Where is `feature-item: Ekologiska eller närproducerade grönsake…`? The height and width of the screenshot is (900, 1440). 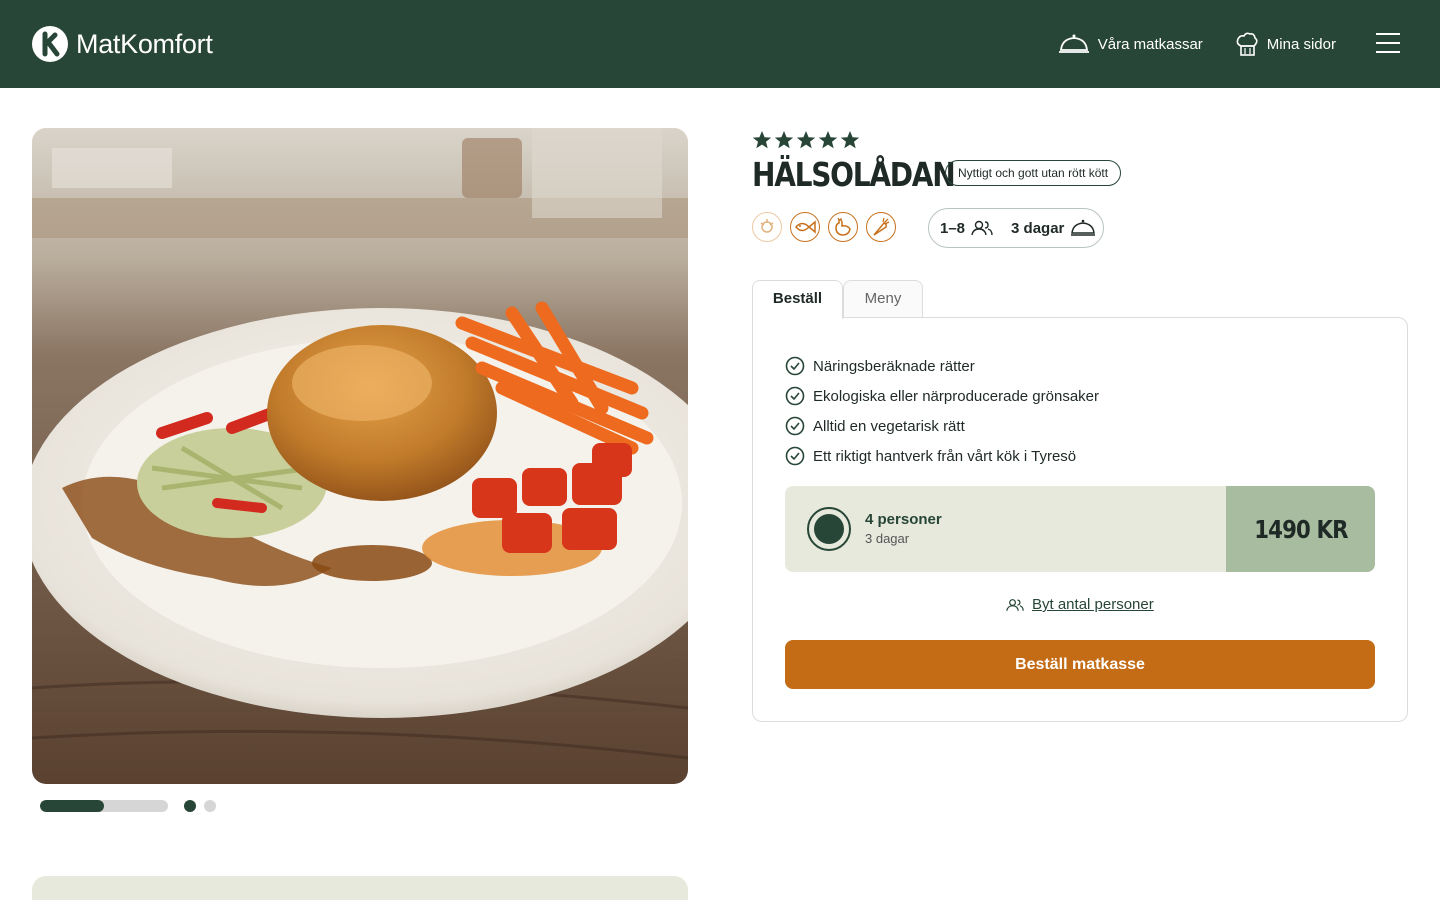 feature-item: Ekologiska eller närproducerade grönsake… is located at coordinates (942, 396).